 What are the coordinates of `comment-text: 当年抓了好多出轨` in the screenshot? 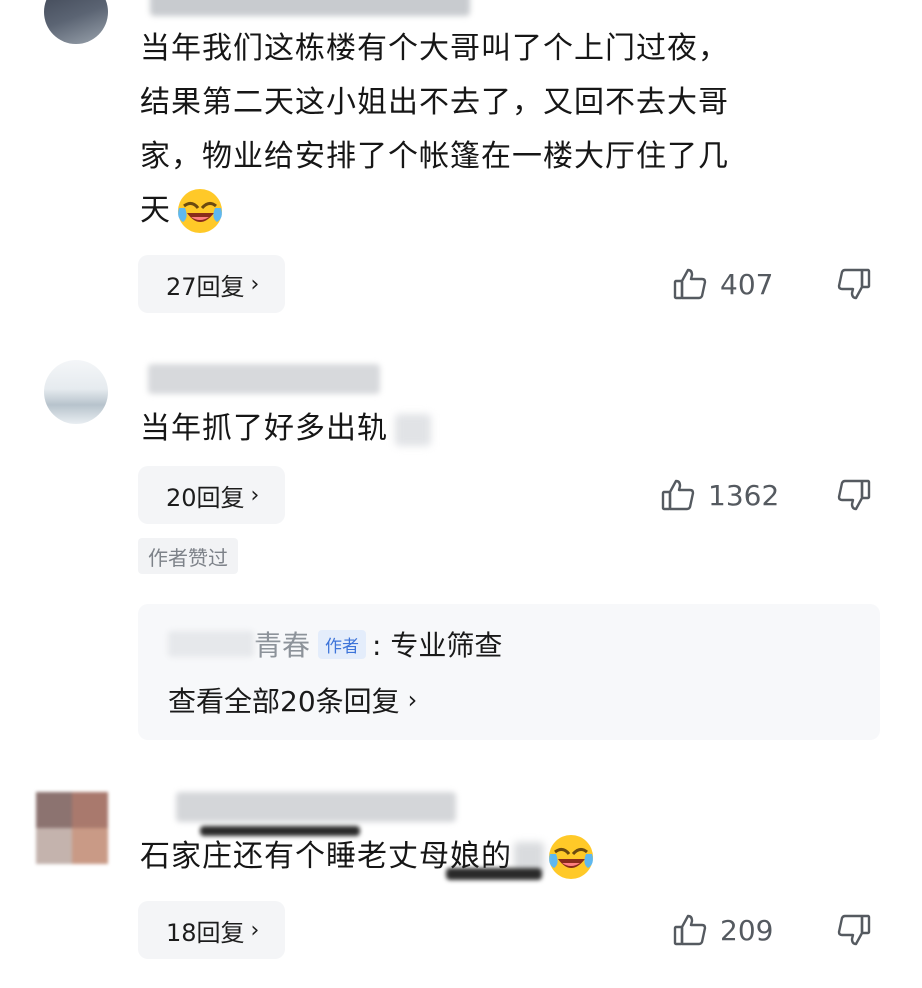 It's located at (264, 429).